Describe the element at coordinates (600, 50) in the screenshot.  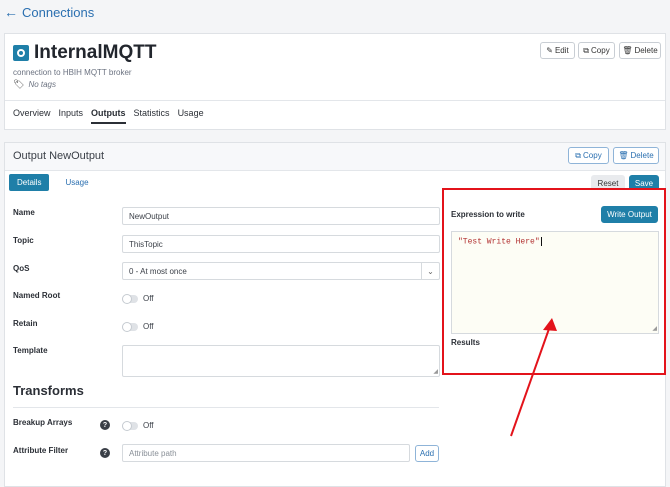
I see `copy-label: Copy` at that location.